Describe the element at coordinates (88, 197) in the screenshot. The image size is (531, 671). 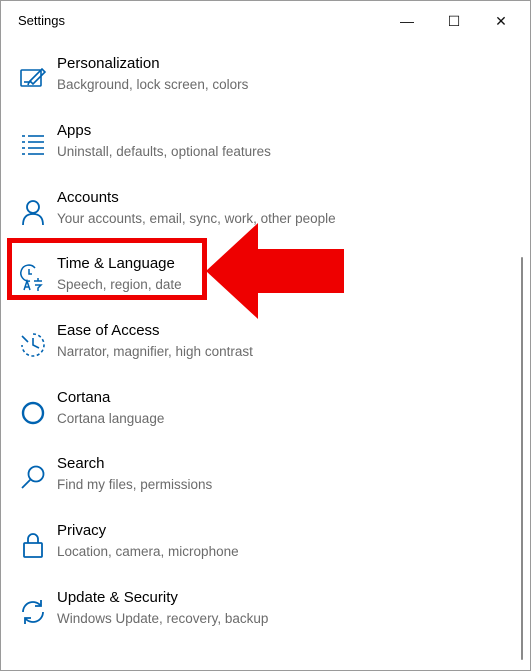
I see `settings-item-label: Accounts` at that location.